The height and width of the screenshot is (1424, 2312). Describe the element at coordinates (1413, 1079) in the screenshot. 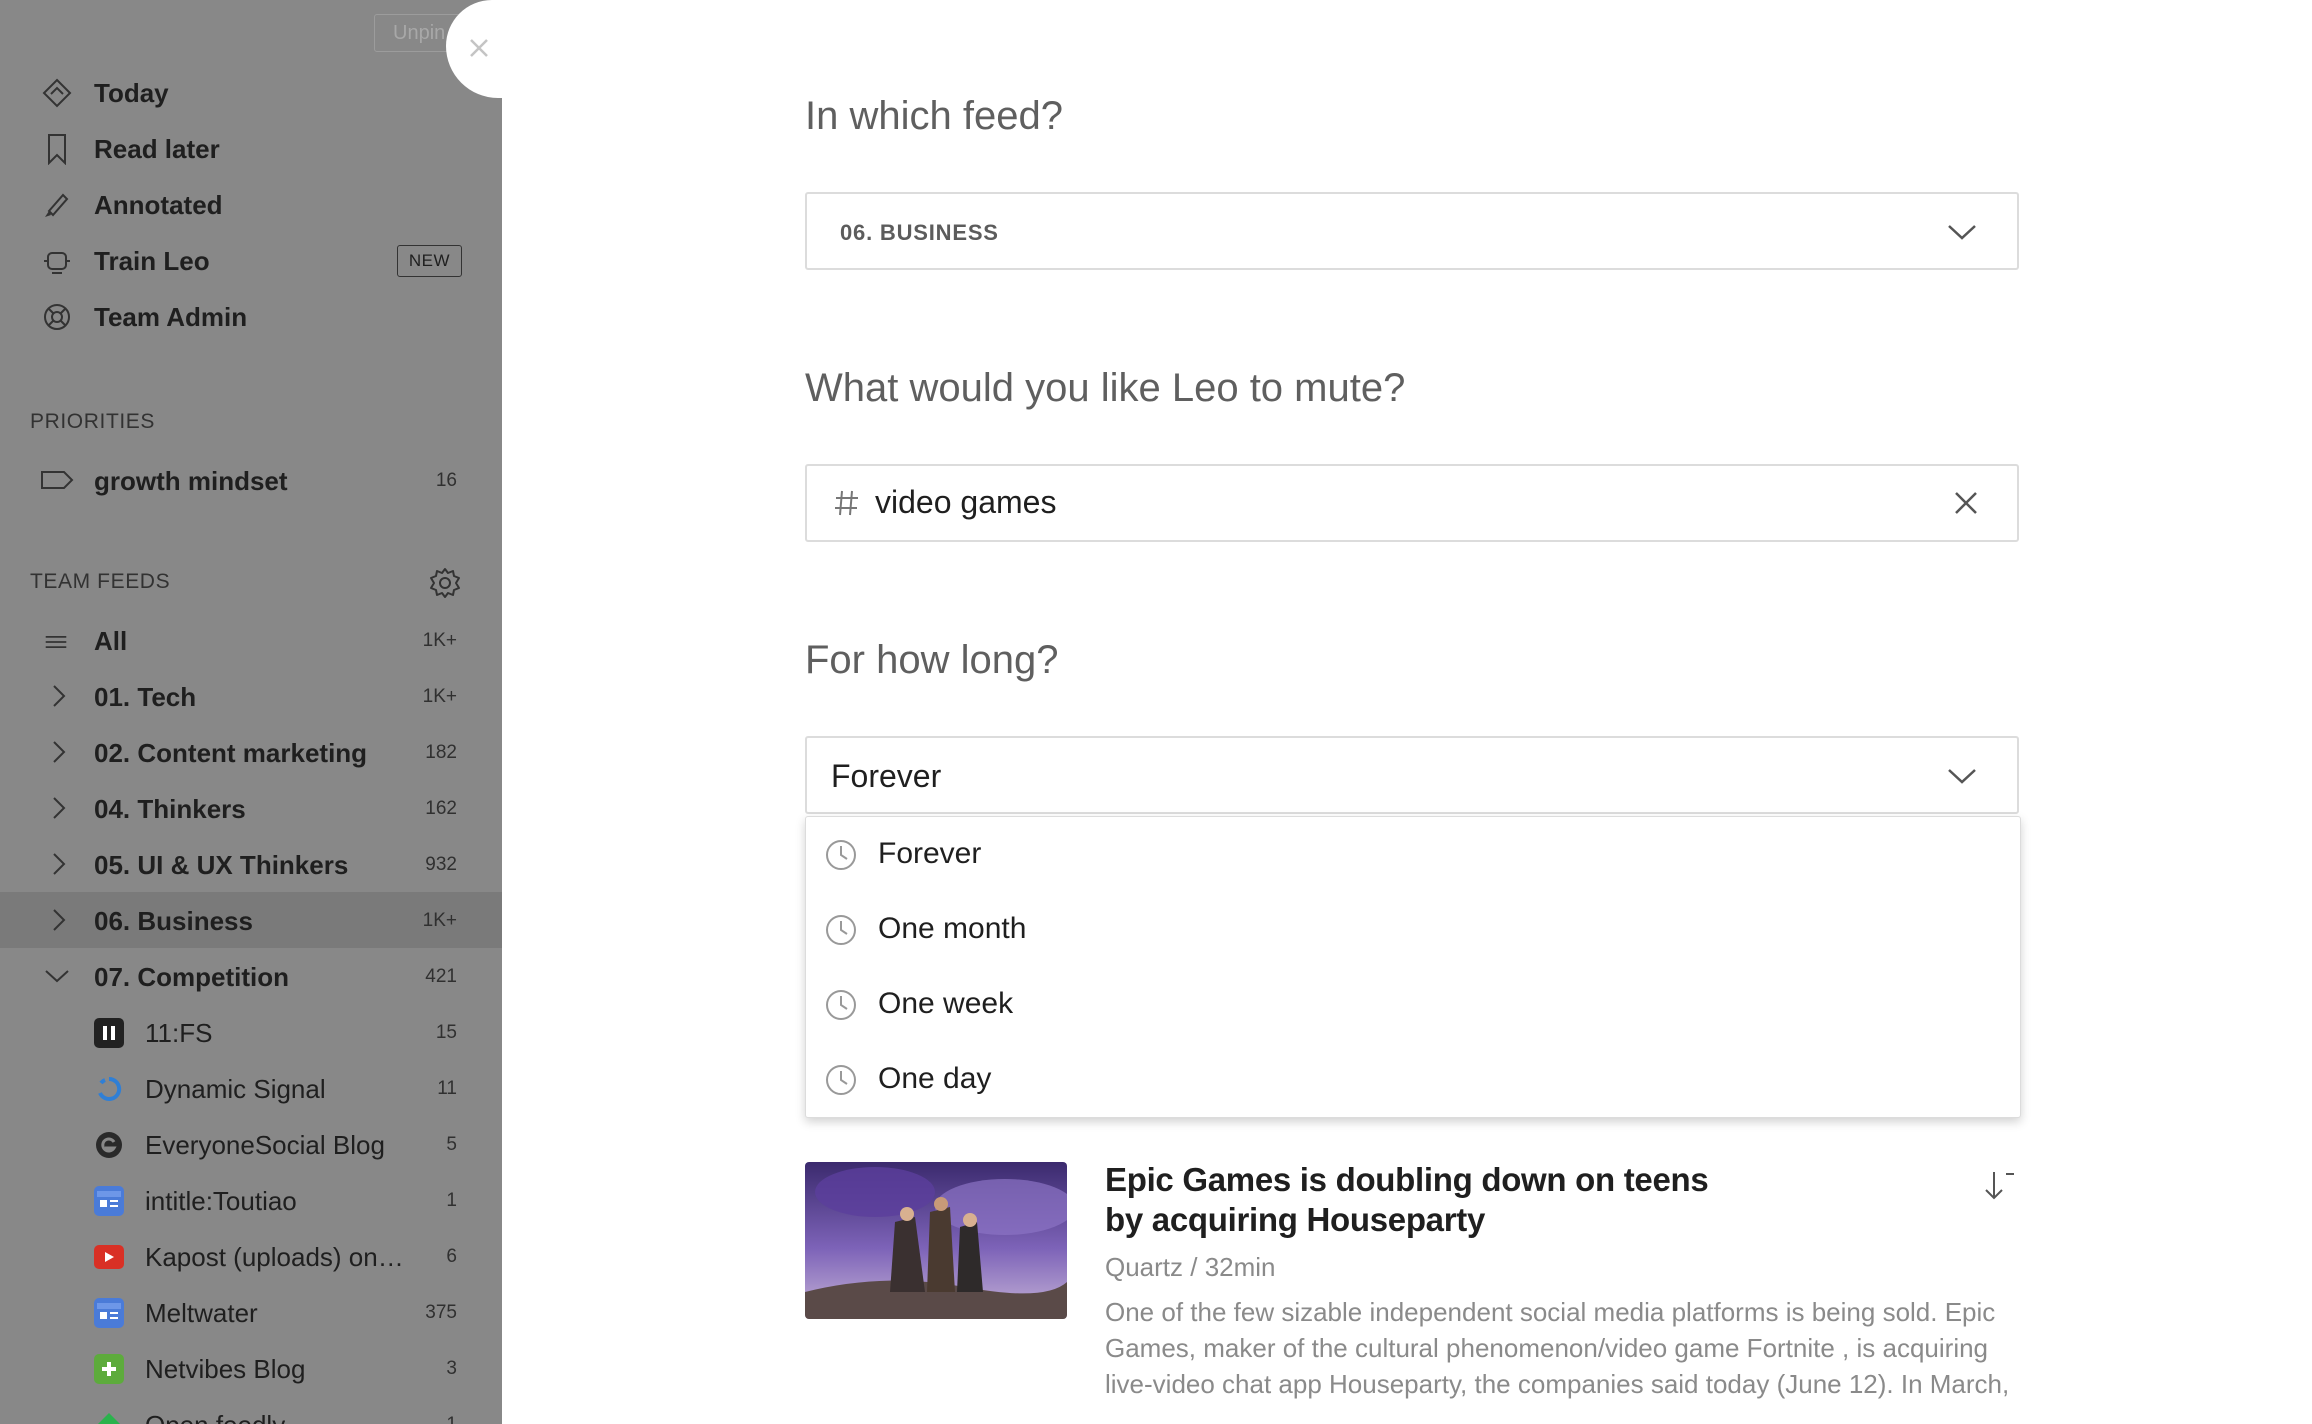

I see `duration-option-one-day: One day` at that location.